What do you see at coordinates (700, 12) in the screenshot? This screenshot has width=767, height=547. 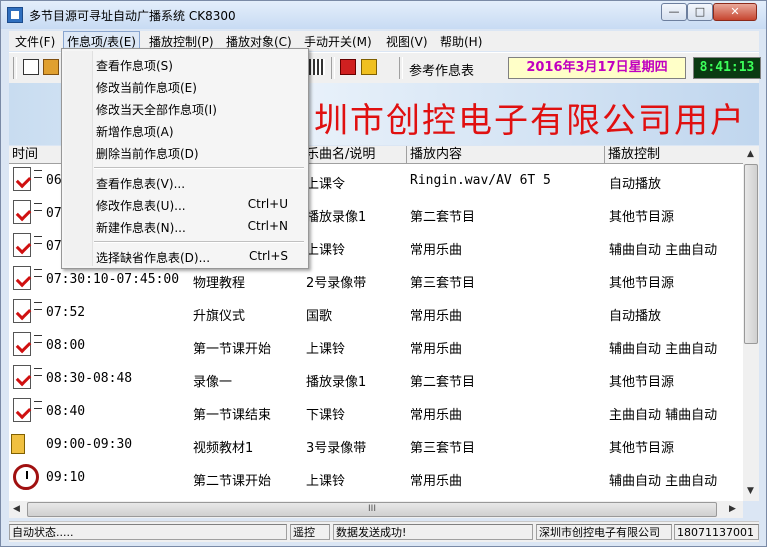 I see `maximize-button: □` at bounding box center [700, 12].